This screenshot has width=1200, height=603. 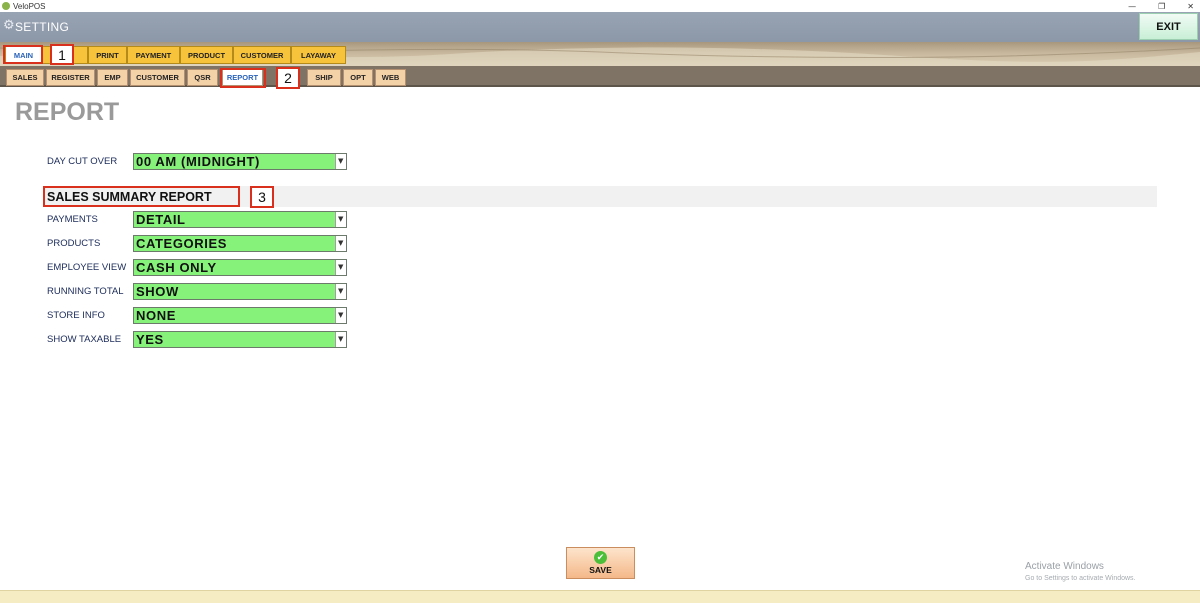 I want to click on subtab-emp: EMP, so click(x=112, y=77).